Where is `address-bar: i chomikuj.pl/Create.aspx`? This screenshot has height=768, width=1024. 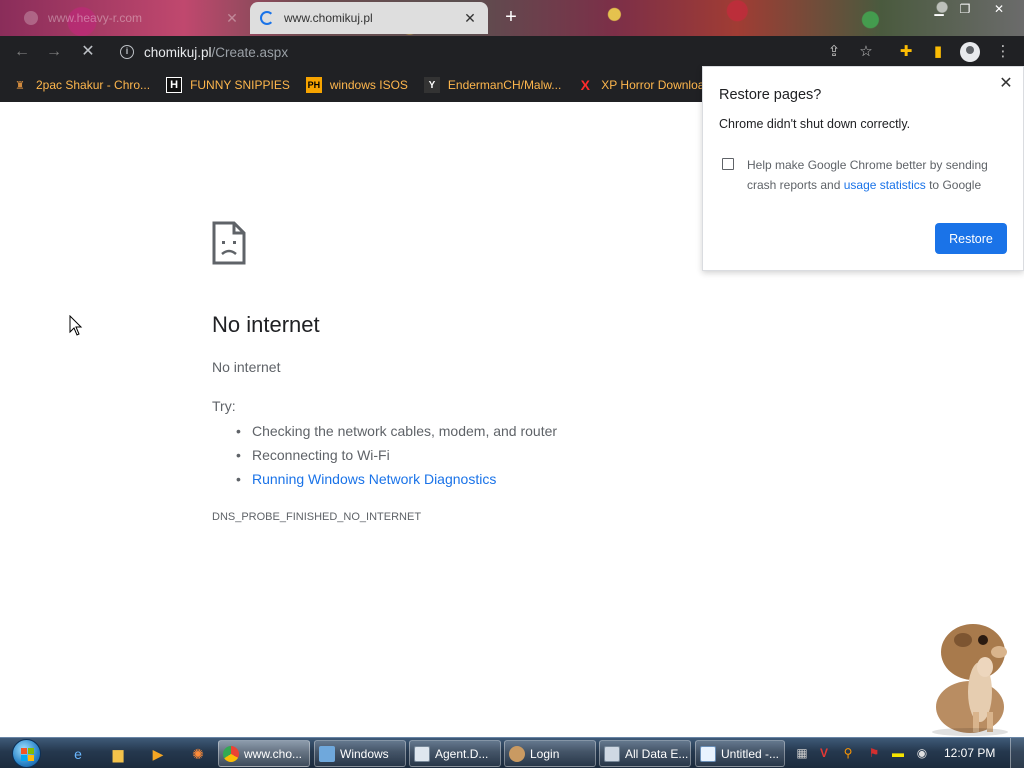 address-bar: i chomikuj.pl/Create.aspx is located at coordinates (460, 52).